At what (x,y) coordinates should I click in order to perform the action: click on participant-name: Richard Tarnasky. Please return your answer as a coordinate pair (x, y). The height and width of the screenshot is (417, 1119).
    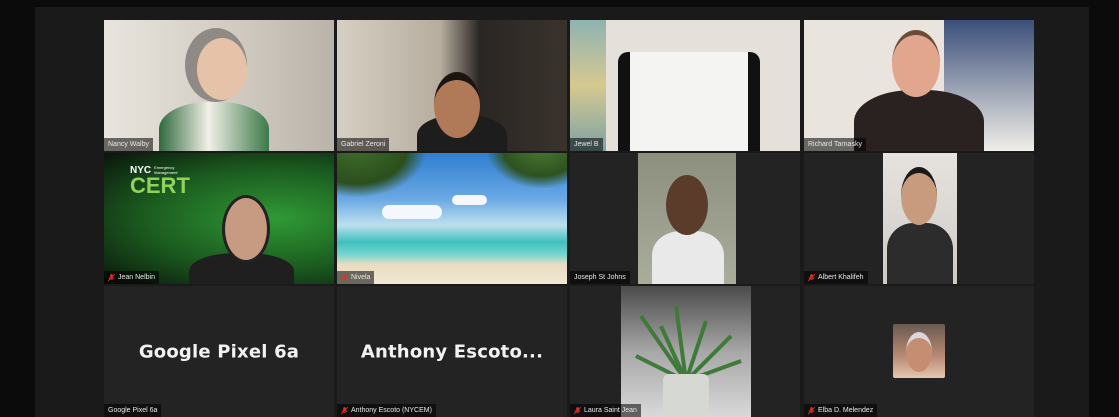
    Looking at the image, I should click on (835, 144).